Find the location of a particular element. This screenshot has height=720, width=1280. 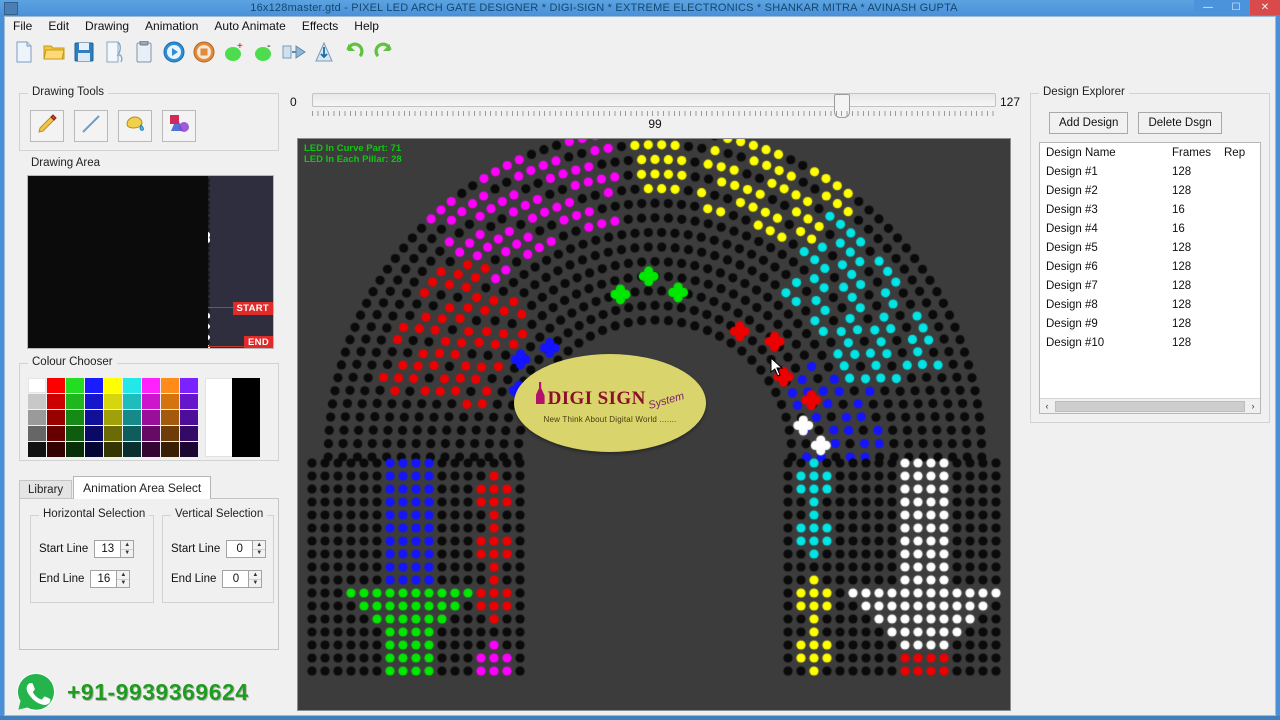

v-start-line-stepper: 0 ▲ ▼ is located at coordinates (246, 549).